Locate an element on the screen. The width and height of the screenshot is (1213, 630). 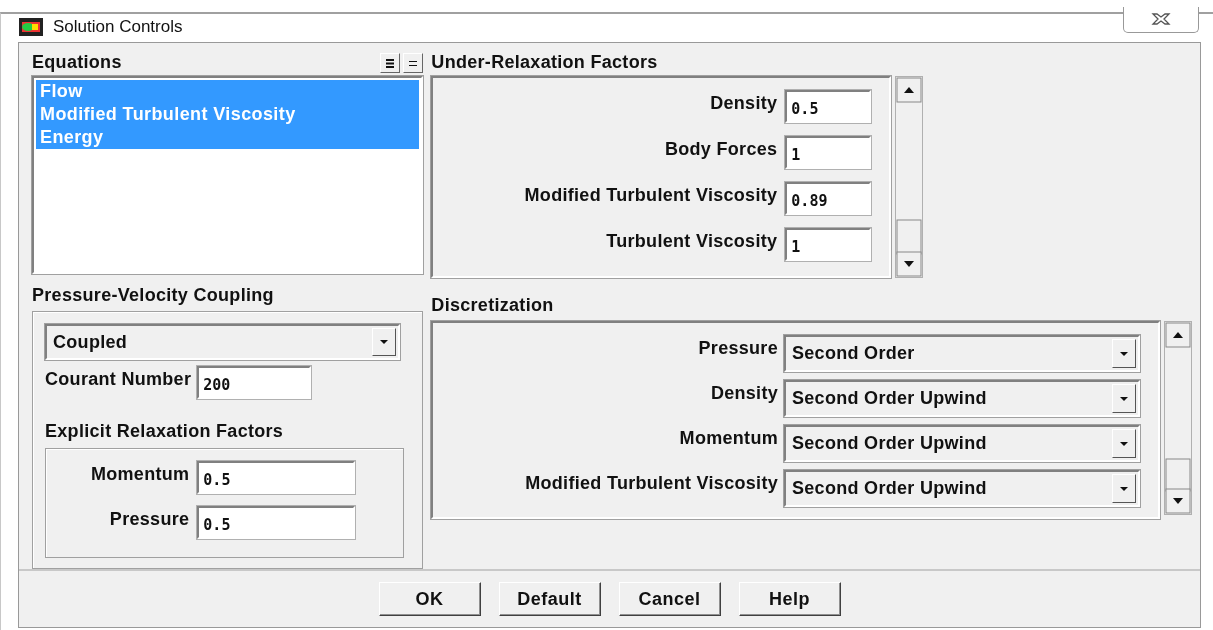
dialog-button: Cancel is located at coordinates (669, 599).